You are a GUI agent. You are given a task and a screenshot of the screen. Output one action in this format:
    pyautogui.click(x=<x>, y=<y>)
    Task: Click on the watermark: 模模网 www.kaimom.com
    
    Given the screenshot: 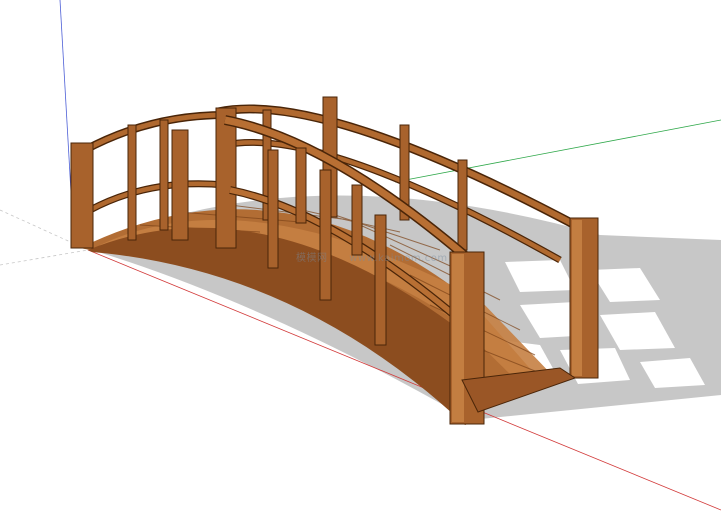 What is the action you would take?
    pyautogui.click(x=372, y=256)
    